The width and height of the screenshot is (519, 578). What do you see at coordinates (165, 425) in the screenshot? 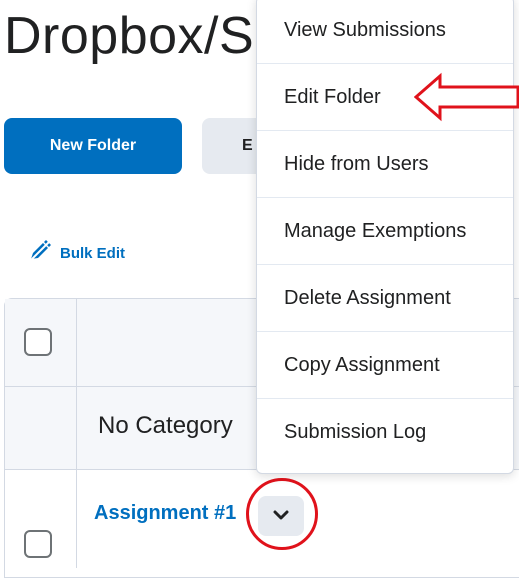
I see `category-label: No Category` at bounding box center [165, 425].